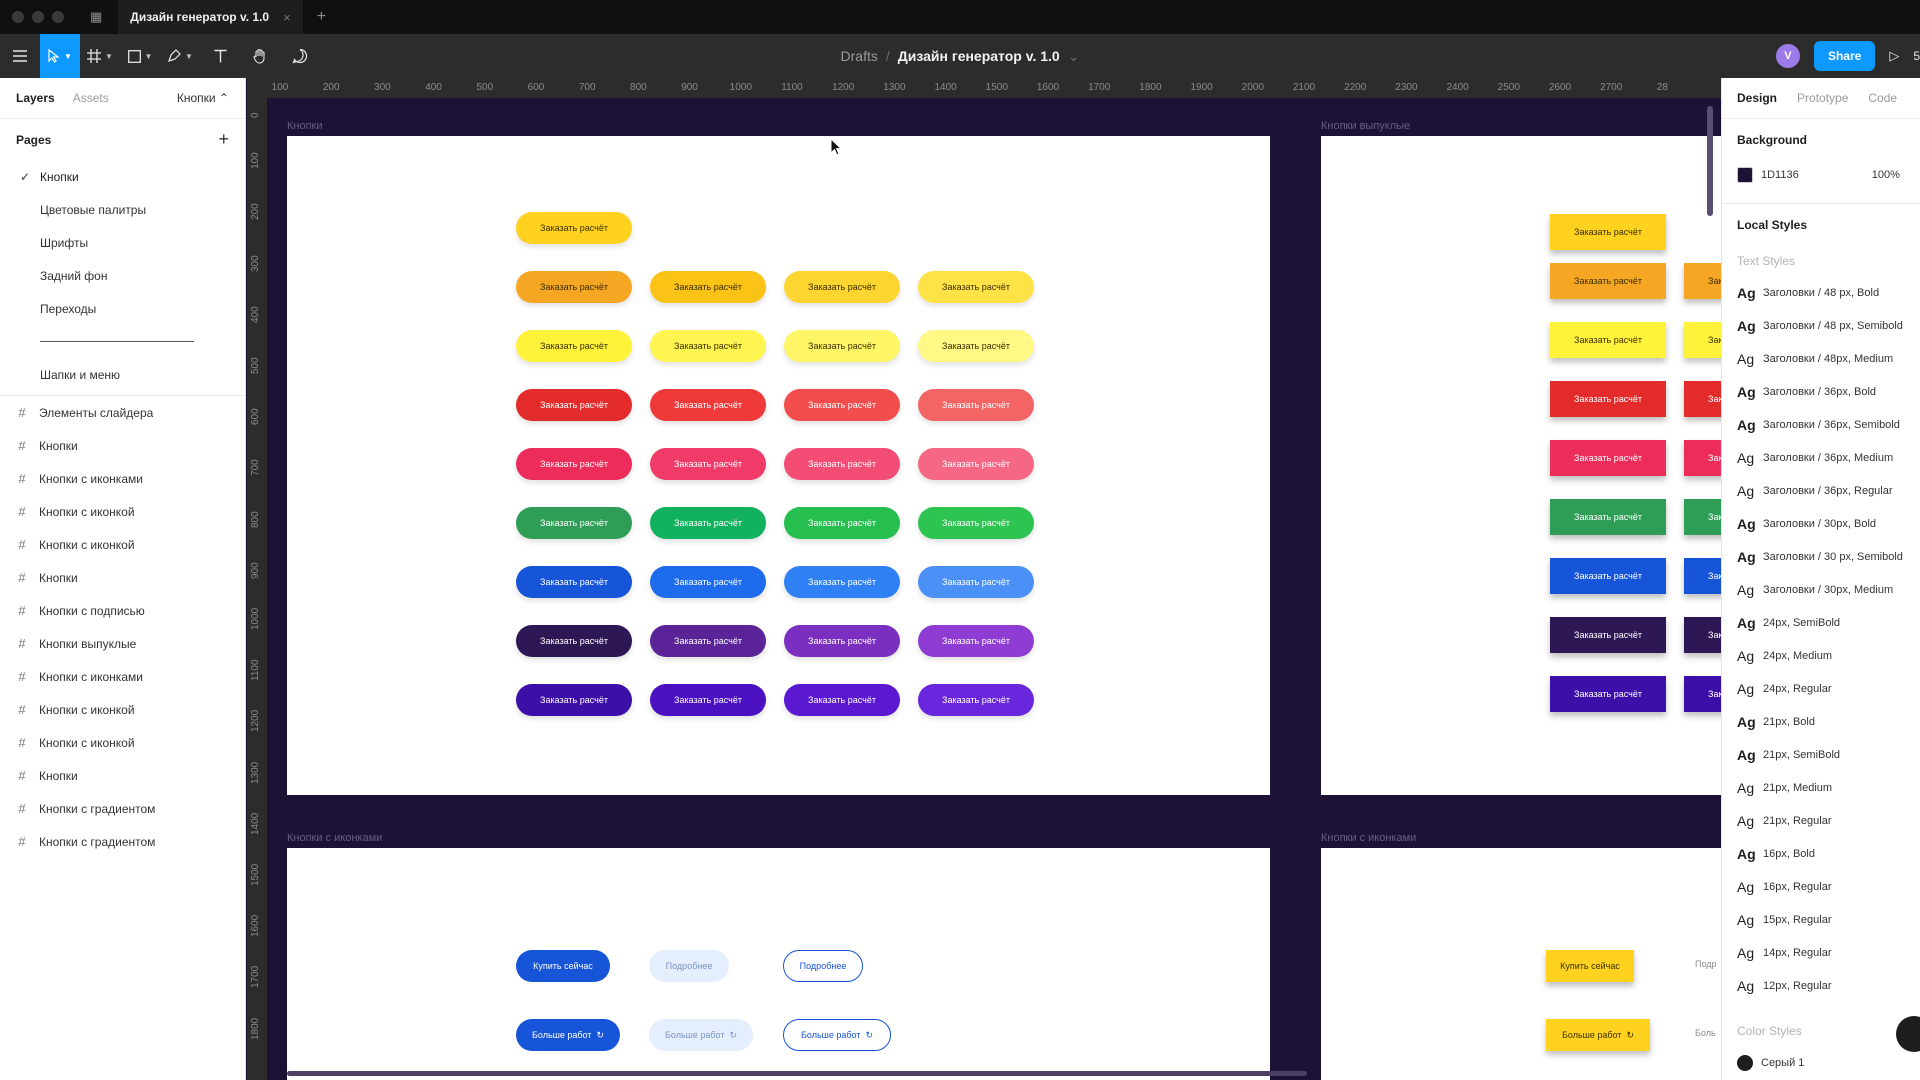 The width and height of the screenshot is (1920, 1080). What do you see at coordinates (1821, 820) in the screenshot?
I see `text-style-item: Ag 21px, Regular` at bounding box center [1821, 820].